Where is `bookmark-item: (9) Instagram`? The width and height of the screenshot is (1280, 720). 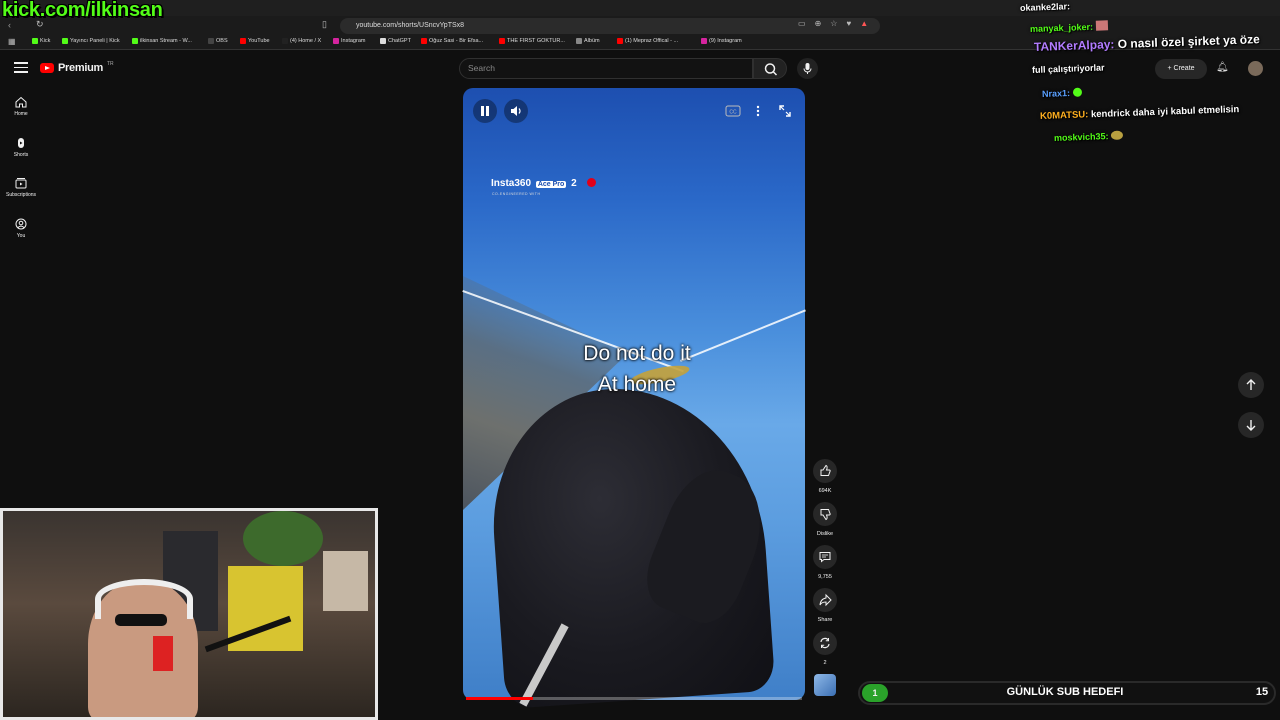
bookmark-item: (9) Instagram is located at coordinates (721, 41).